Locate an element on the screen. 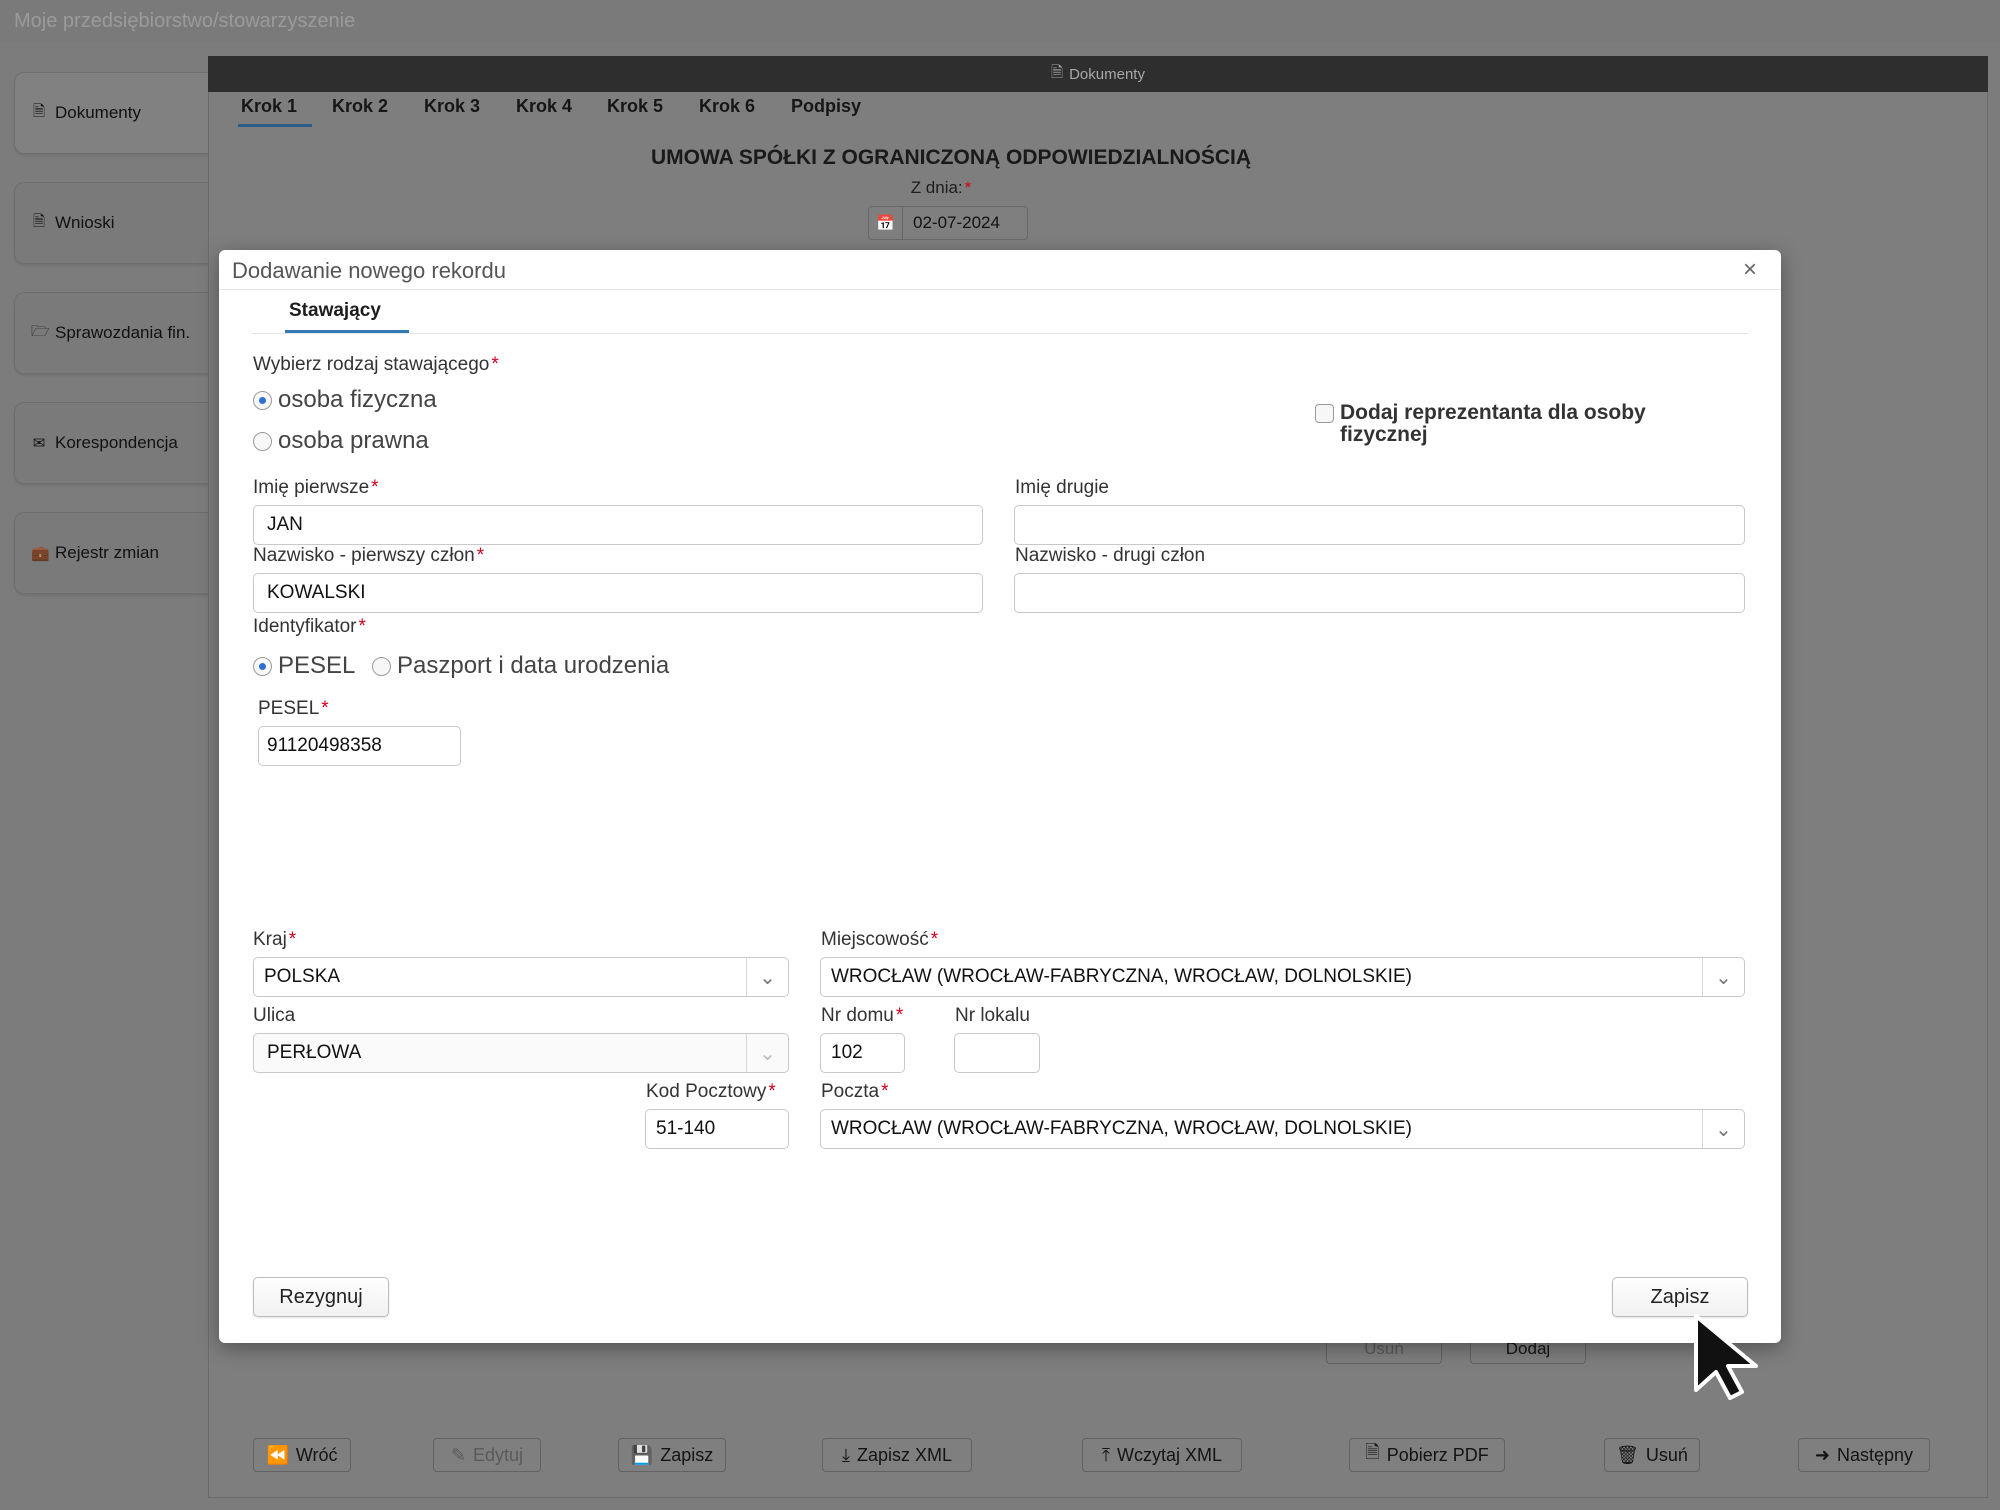 This screenshot has height=1510, width=2000. tab-step-6: Krok 6 is located at coordinates (727, 106).